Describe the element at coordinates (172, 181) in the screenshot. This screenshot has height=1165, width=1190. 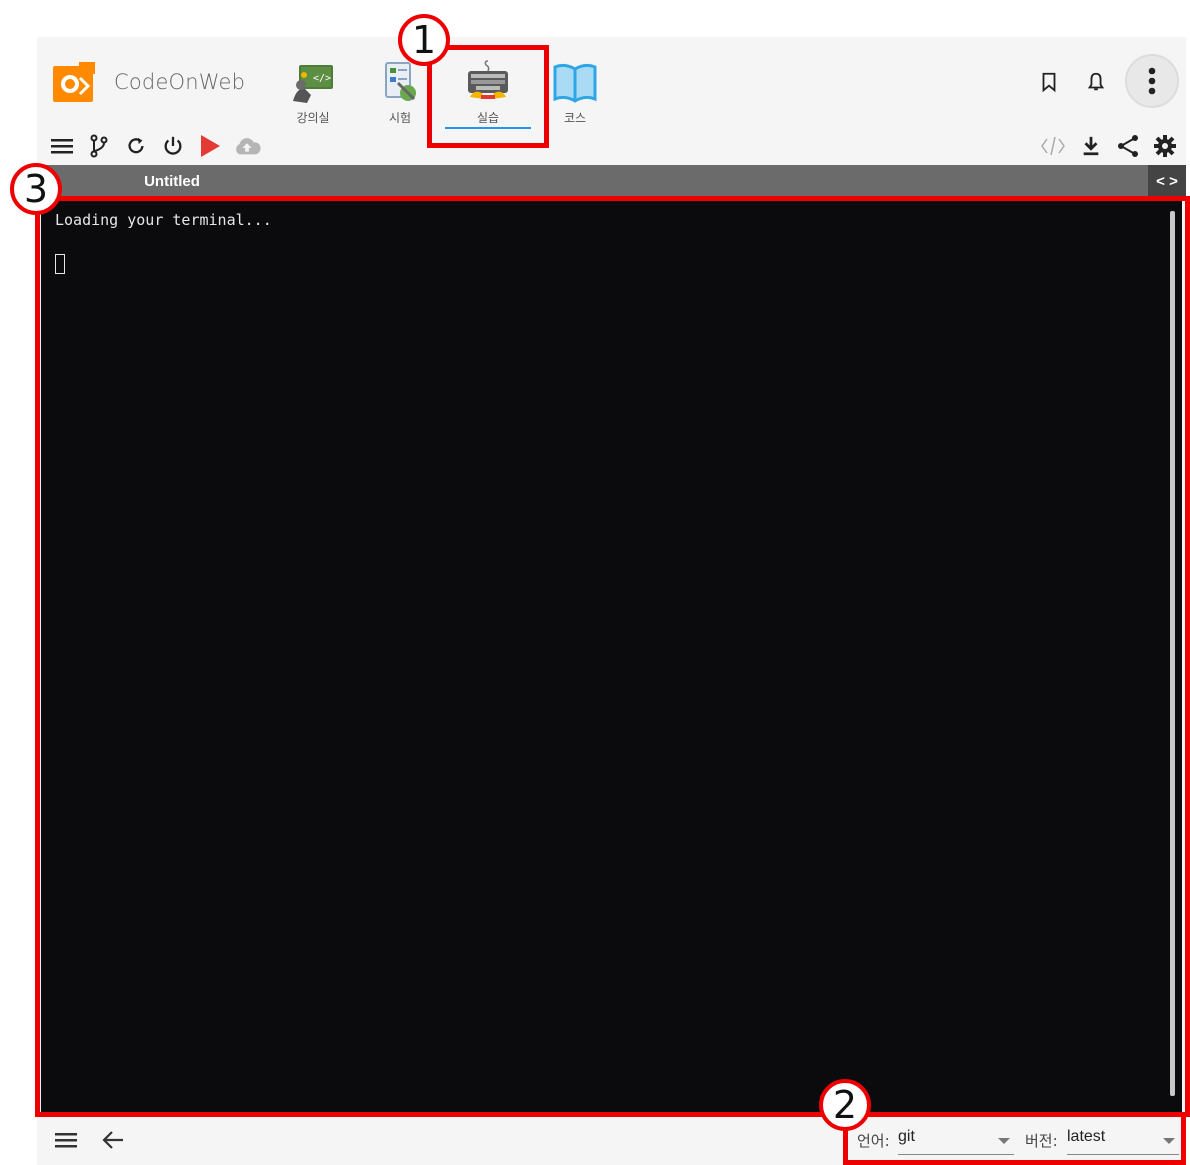
I see `tab-untitled: Untitled` at that location.